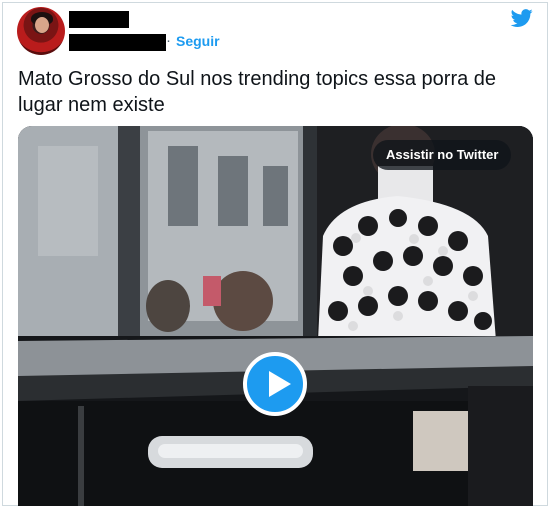 The width and height of the screenshot is (552, 510). What do you see at coordinates (99, 19) in the screenshot?
I see `redacted-display-name` at bounding box center [99, 19].